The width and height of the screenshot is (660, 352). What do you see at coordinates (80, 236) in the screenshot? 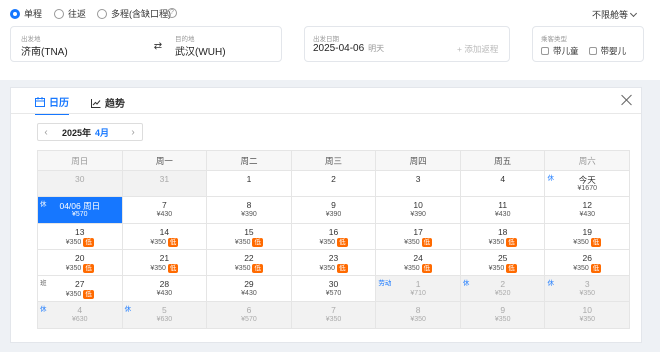
I see `calendar-day: 13 ¥350 低` at bounding box center [80, 236].